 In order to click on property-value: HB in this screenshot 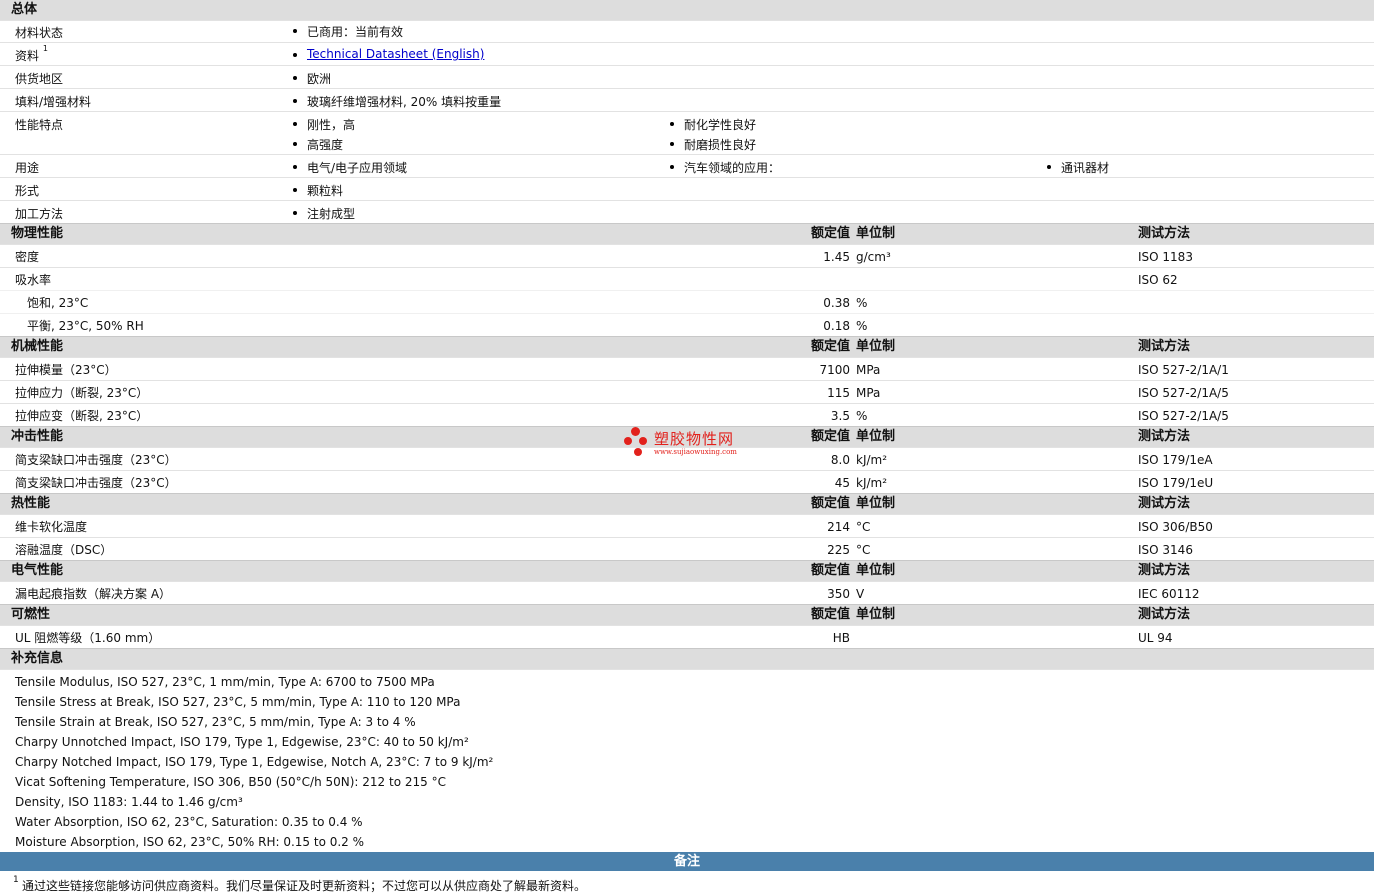, I will do `click(841, 638)`.